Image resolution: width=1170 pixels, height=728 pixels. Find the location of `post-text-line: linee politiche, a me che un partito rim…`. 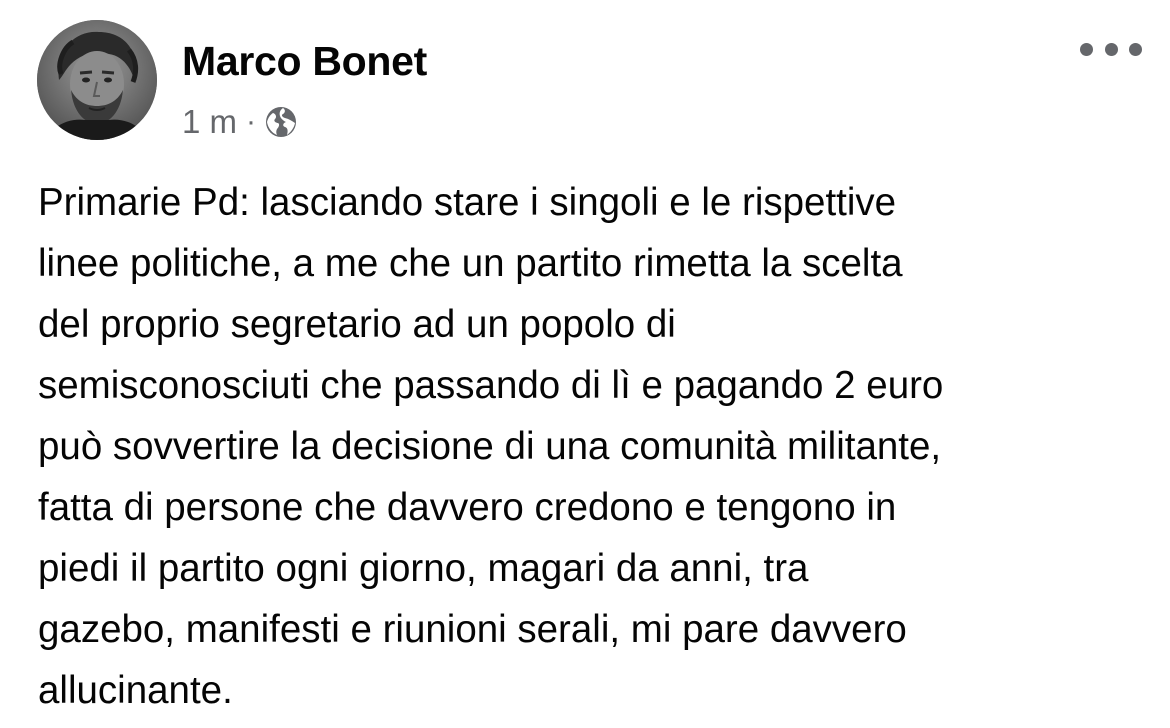

post-text-line: linee politiche, a me che un partito rim… is located at coordinates (470, 263).